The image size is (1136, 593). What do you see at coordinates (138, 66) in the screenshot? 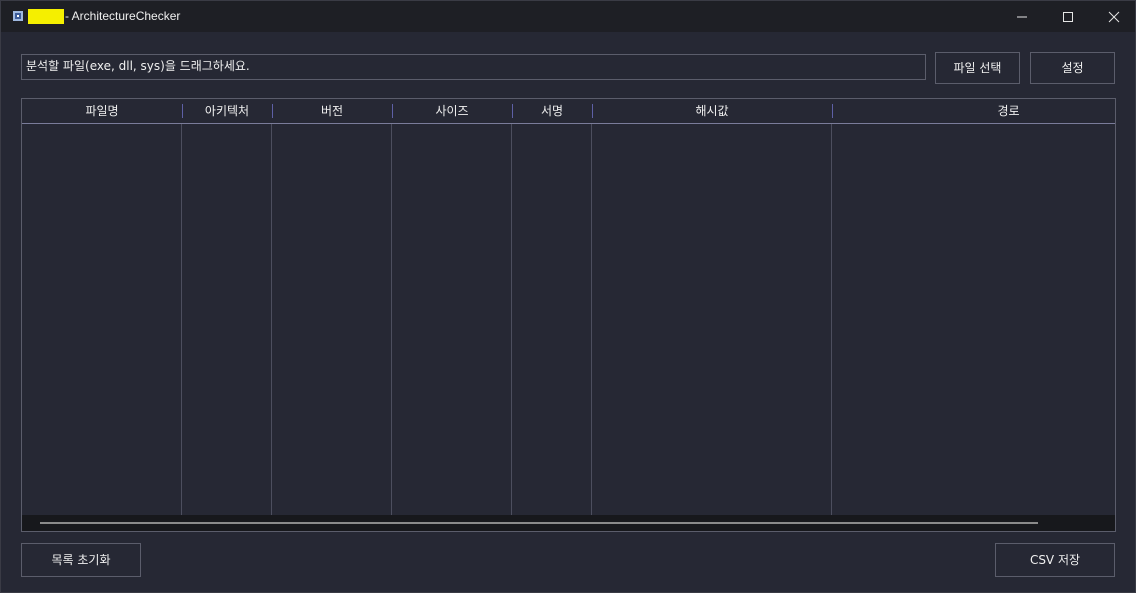
I see `drop-zone-text: 분석할 파일(exe, dll, sys)을 드래그하세요.` at bounding box center [138, 66].